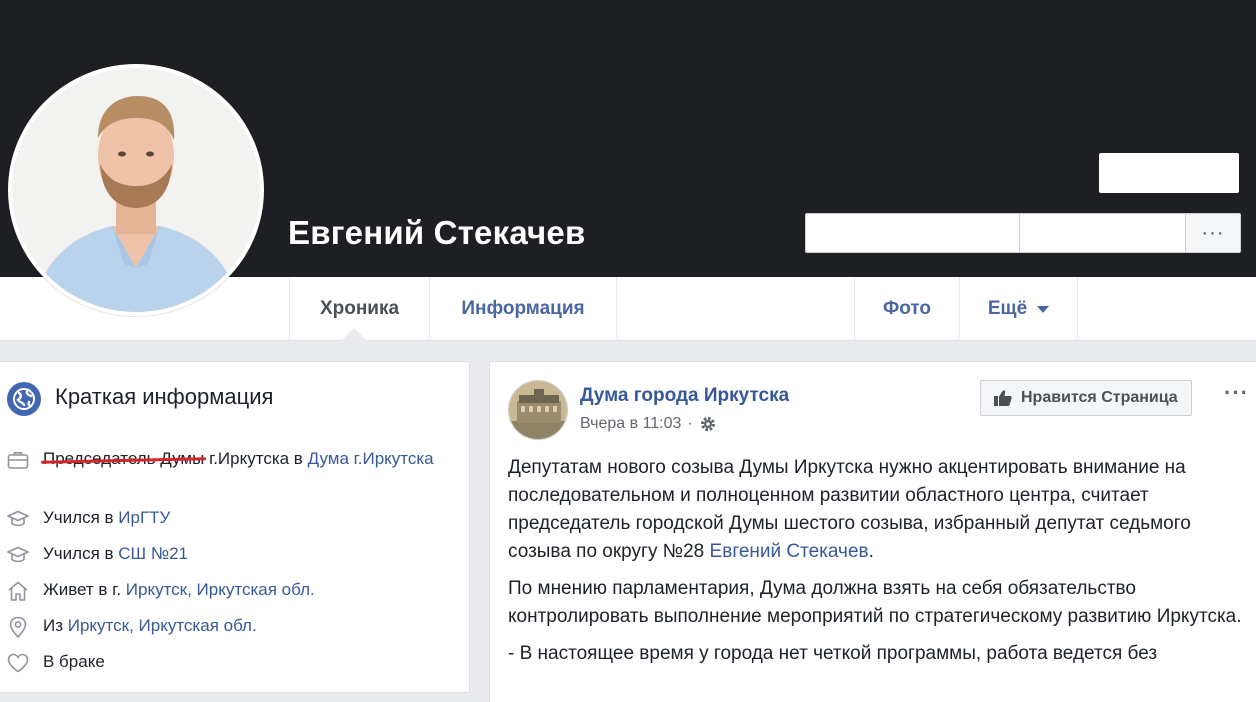 Image resolution: width=1256 pixels, height=702 pixels. What do you see at coordinates (630, 424) in the screenshot?
I see `post-time-text: Вчера в 11:03` at bounding box center [630, 424].